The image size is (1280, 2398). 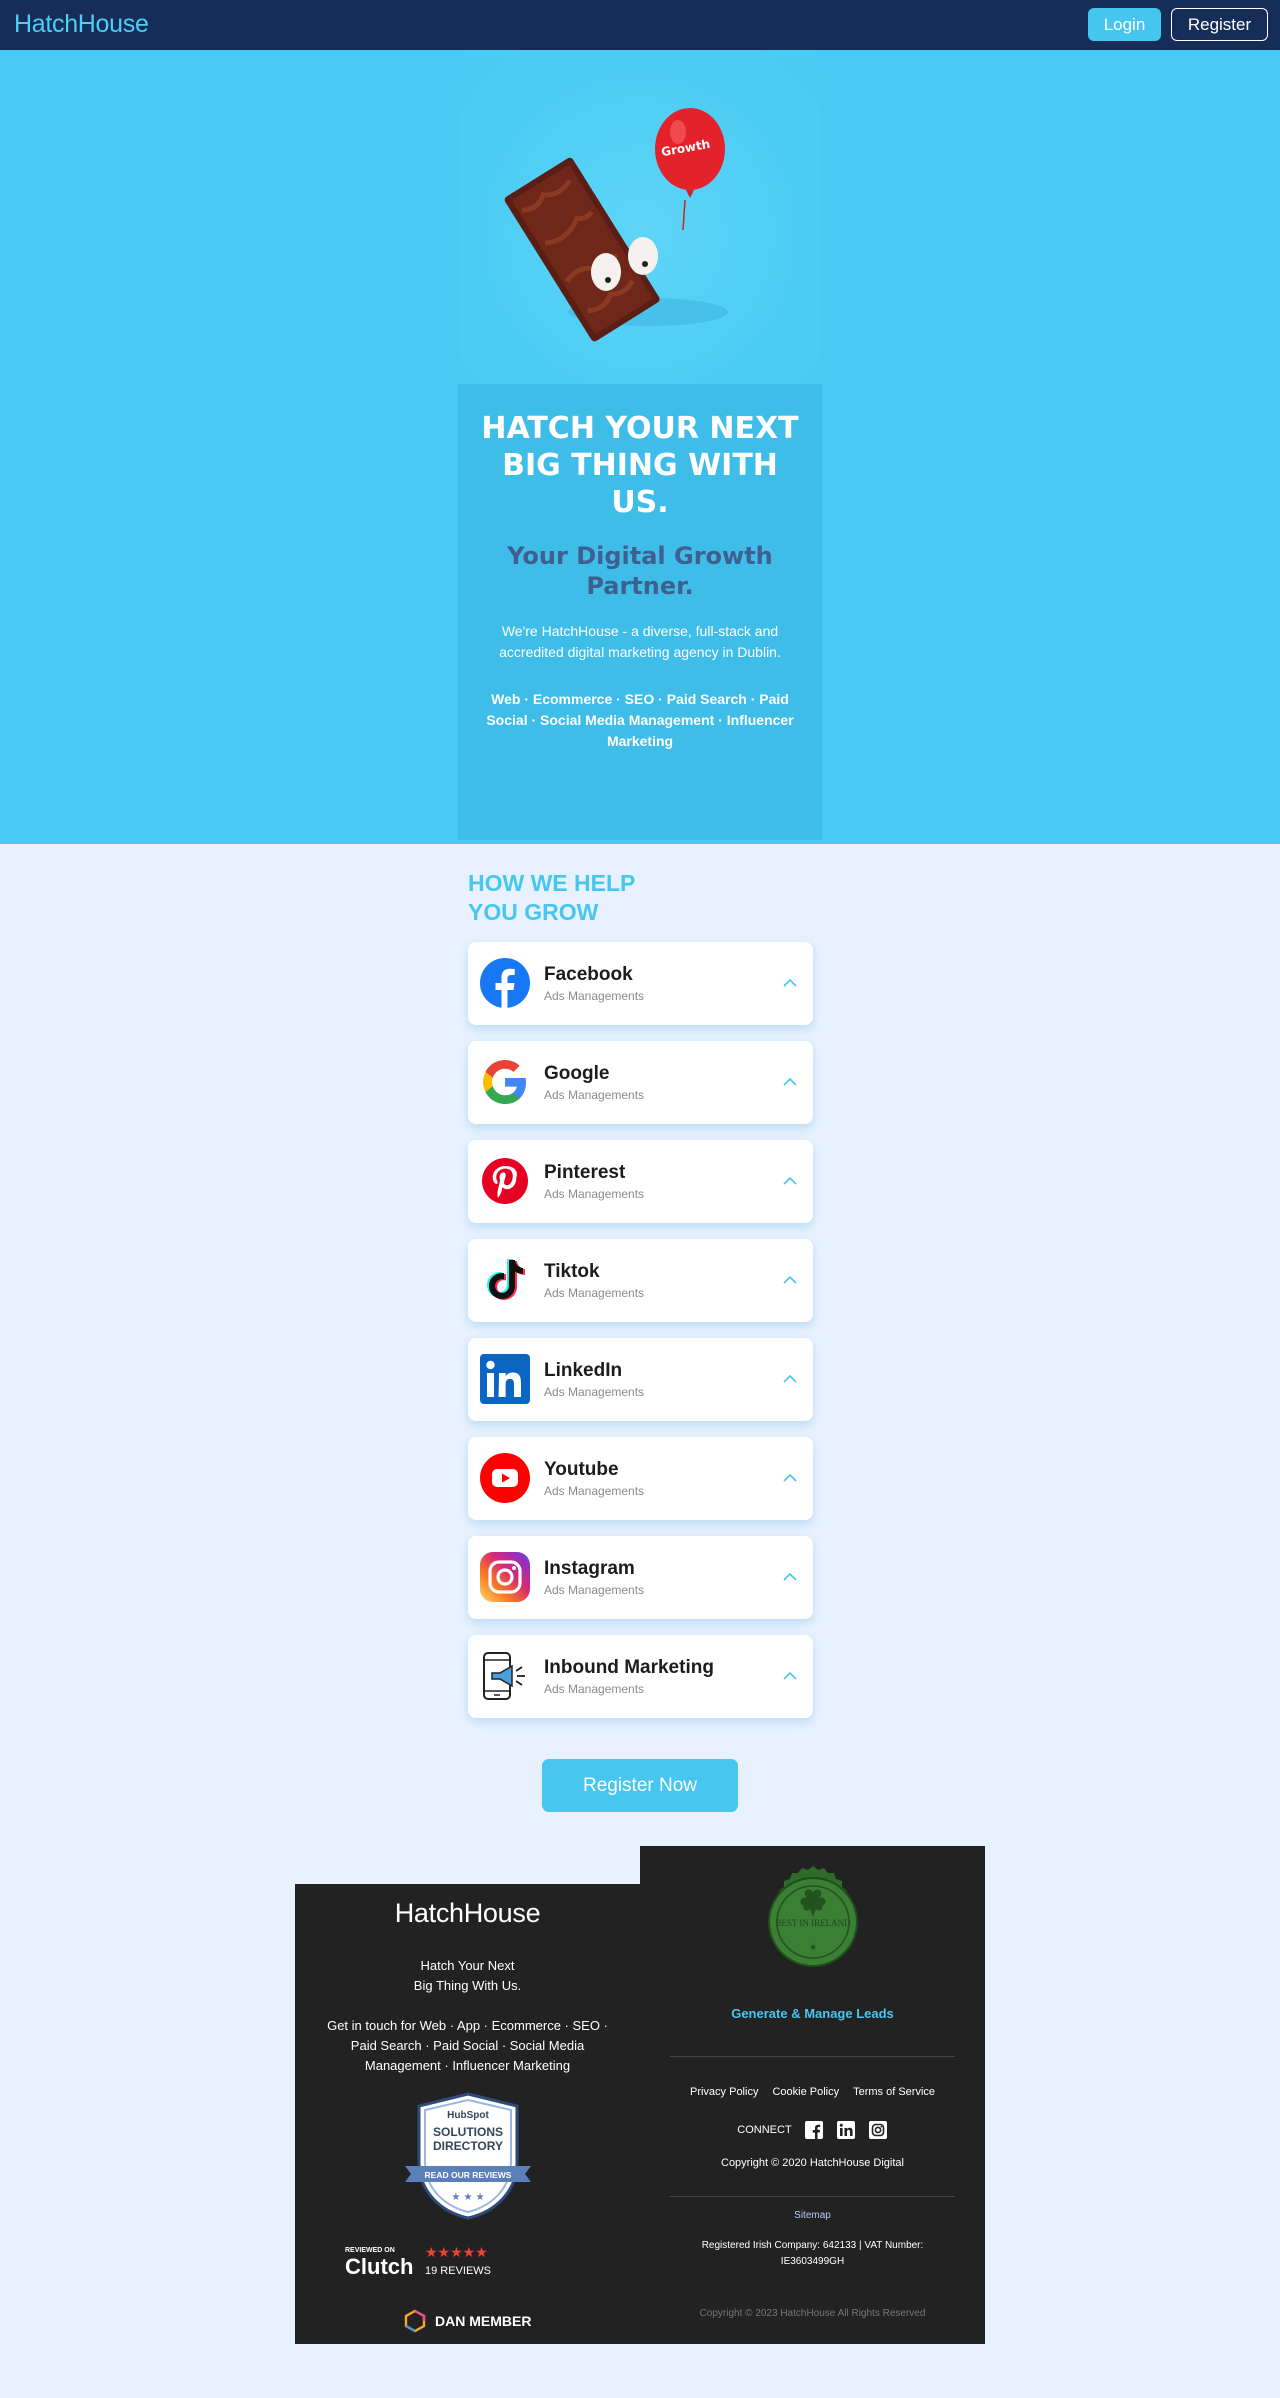 I want to click on service-item-pinterest: Pinterest Ads Managements, so click(x=640, y=1181).